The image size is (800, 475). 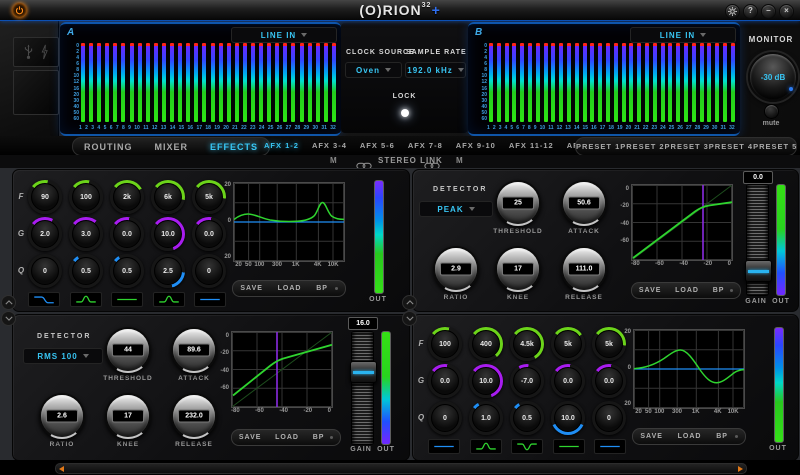 What do you see at coordinates (456, 209) in the screenshot?
I see `detector-select: PEAK` at bounding box center [456, 209].